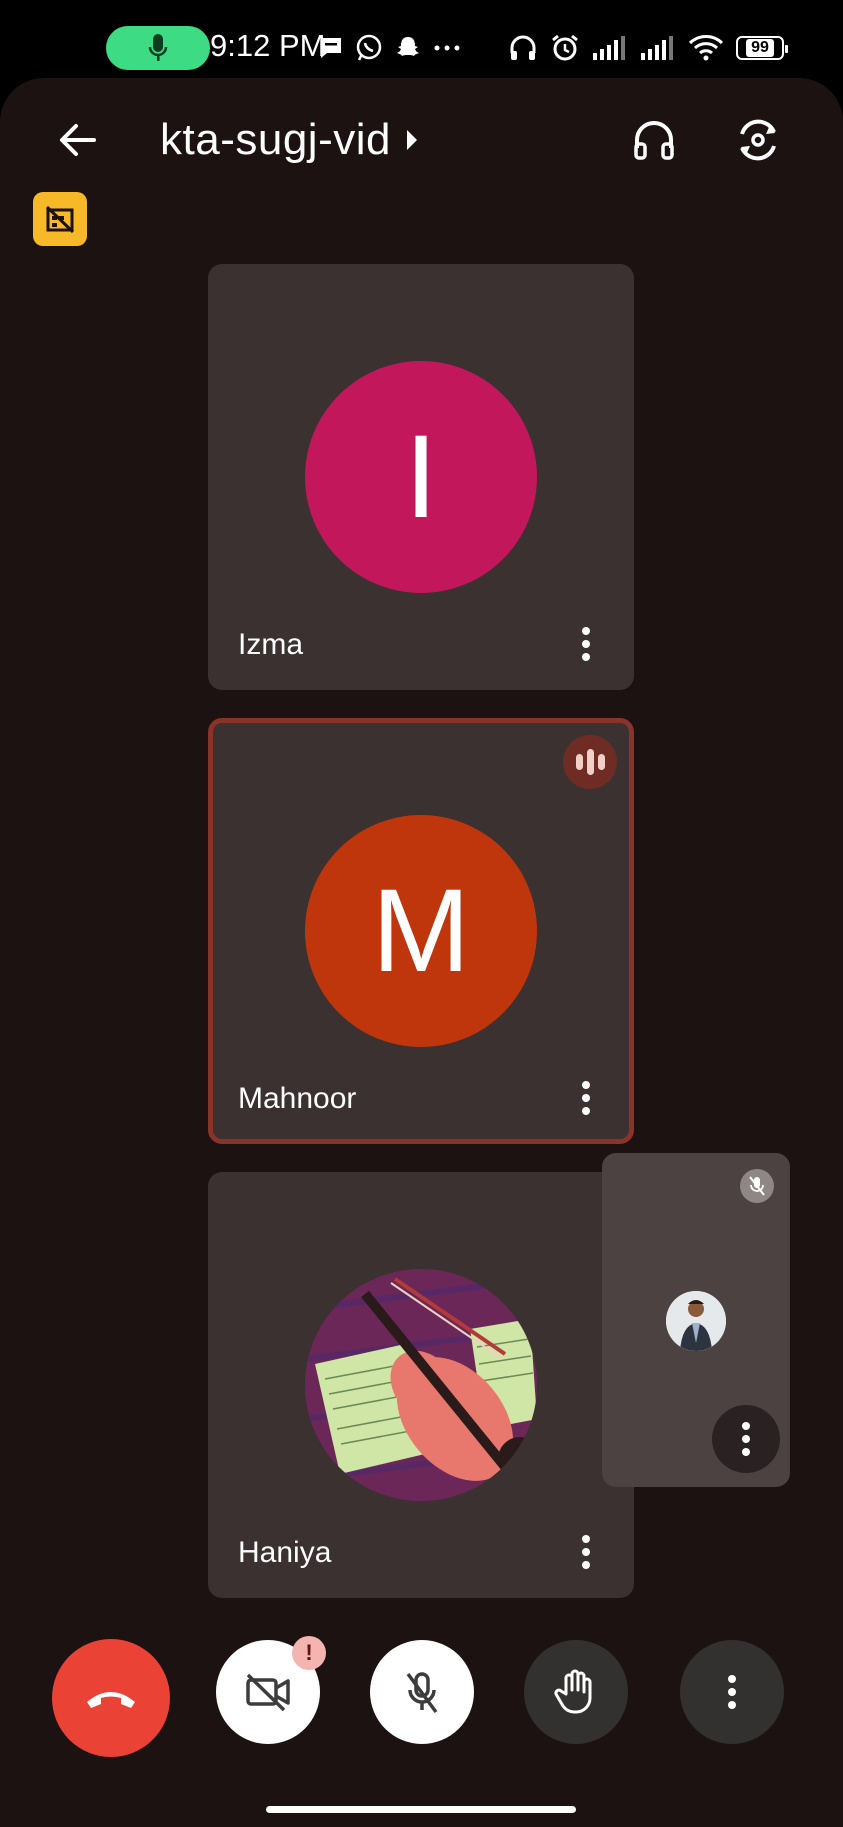  I want to click on meeting-code: kta-sugj-vid, so click(275, 139).